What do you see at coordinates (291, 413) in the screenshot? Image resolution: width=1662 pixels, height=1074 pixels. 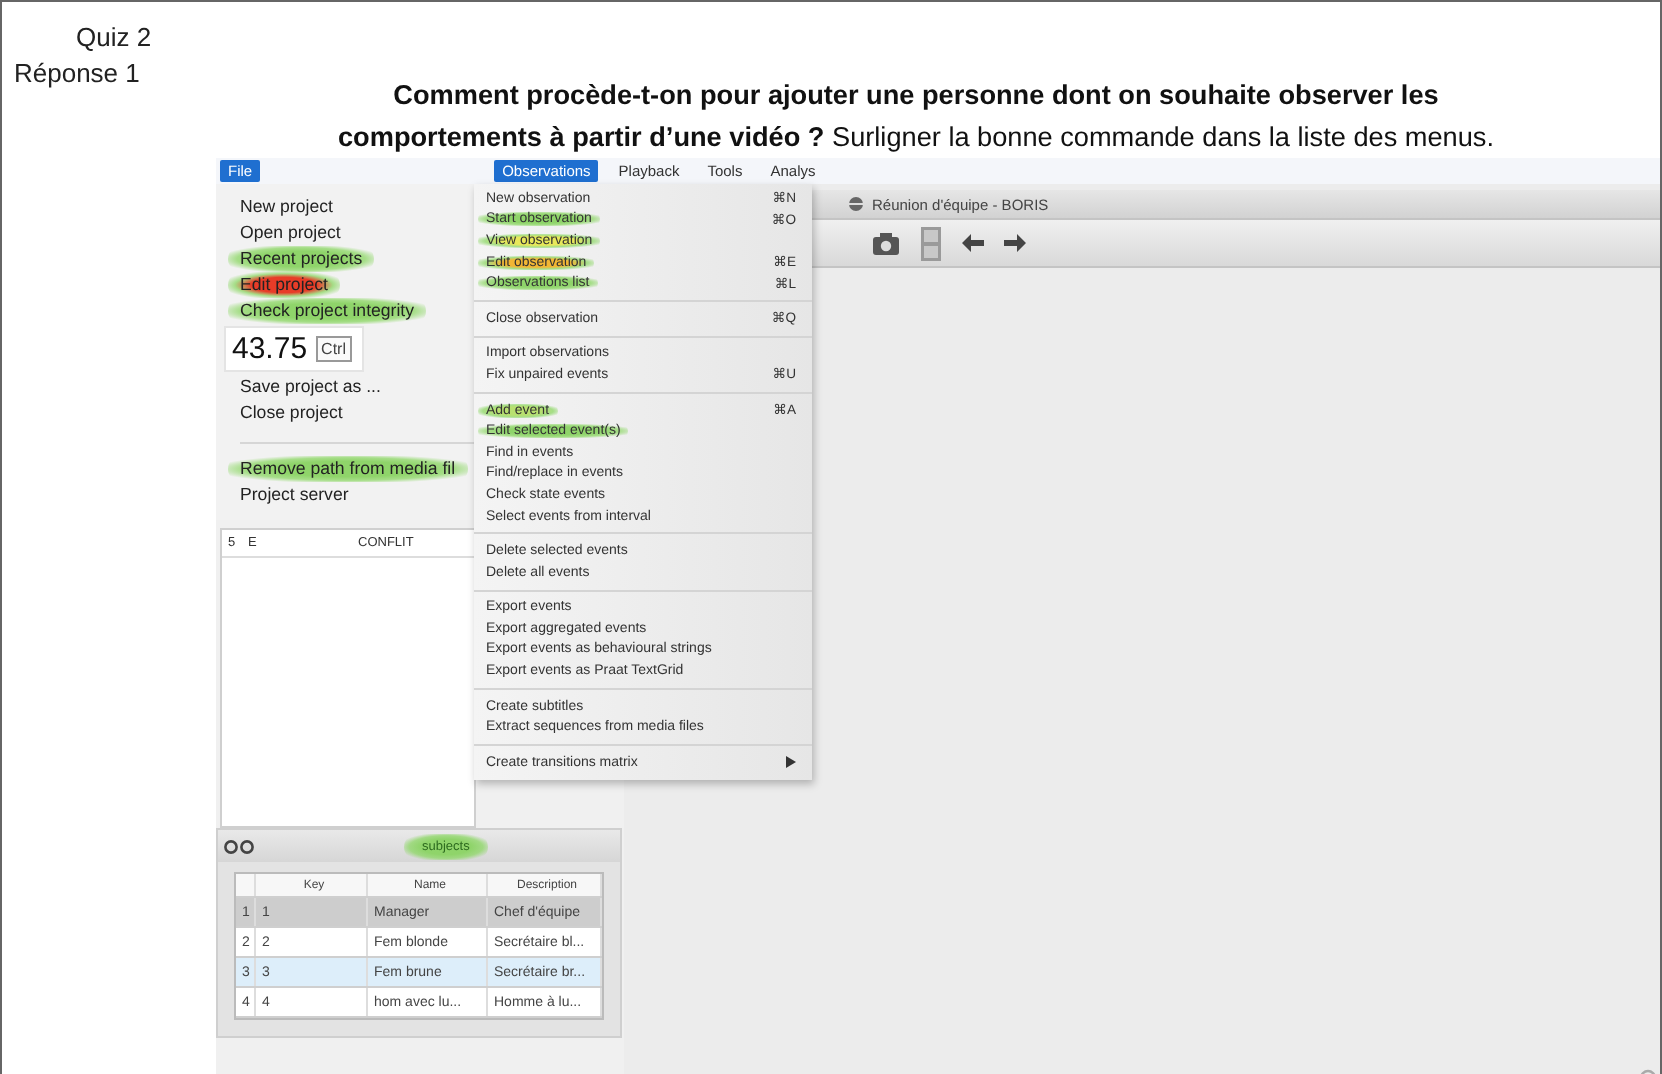 I see `menu-item: Close project` at bounding box center [291, 413].